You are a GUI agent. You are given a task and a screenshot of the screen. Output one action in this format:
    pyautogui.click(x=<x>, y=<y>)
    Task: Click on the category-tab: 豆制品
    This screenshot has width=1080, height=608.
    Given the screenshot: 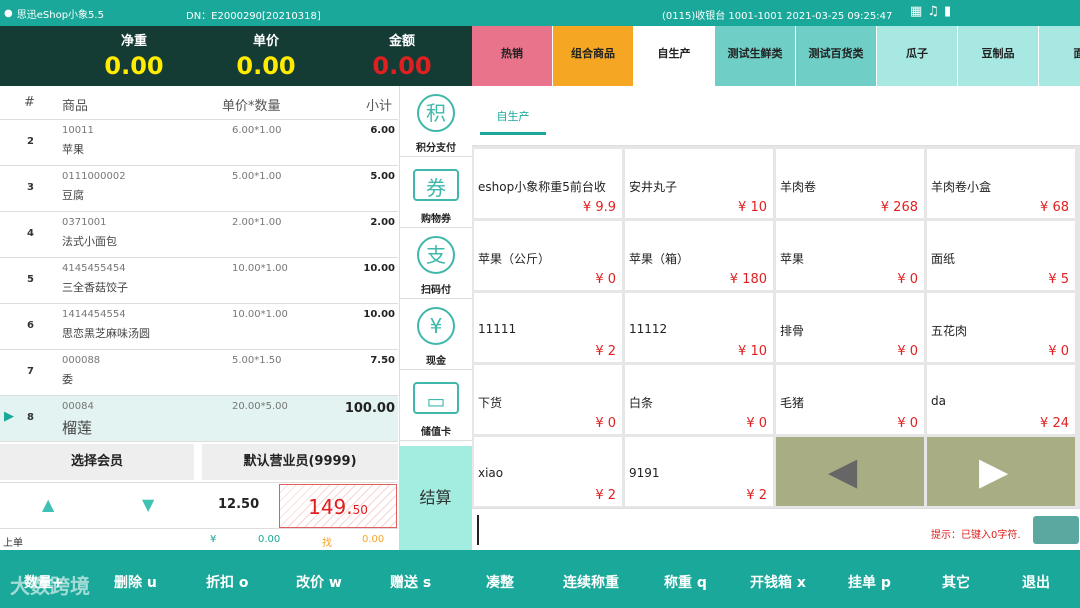 What is the action you would take?
    pyautogui.click(x=998, y=56)
    